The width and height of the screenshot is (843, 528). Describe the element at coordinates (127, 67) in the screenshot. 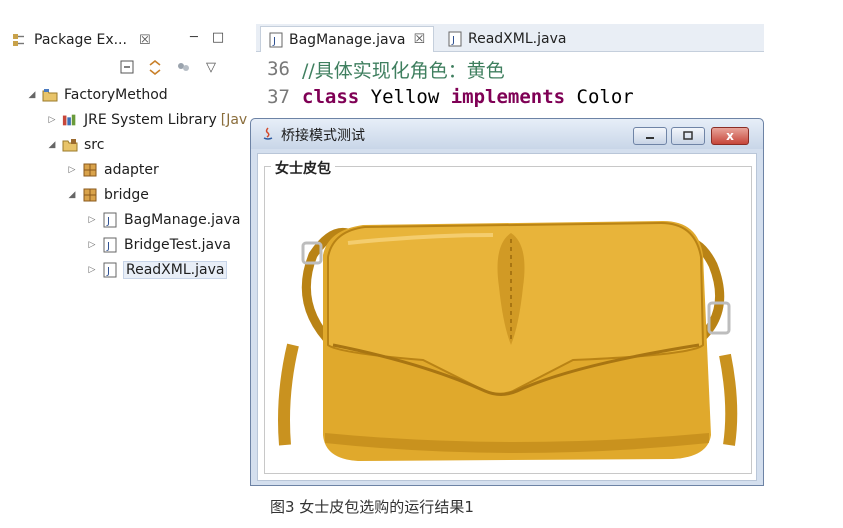

I see `collapse-all-icon` at that location.